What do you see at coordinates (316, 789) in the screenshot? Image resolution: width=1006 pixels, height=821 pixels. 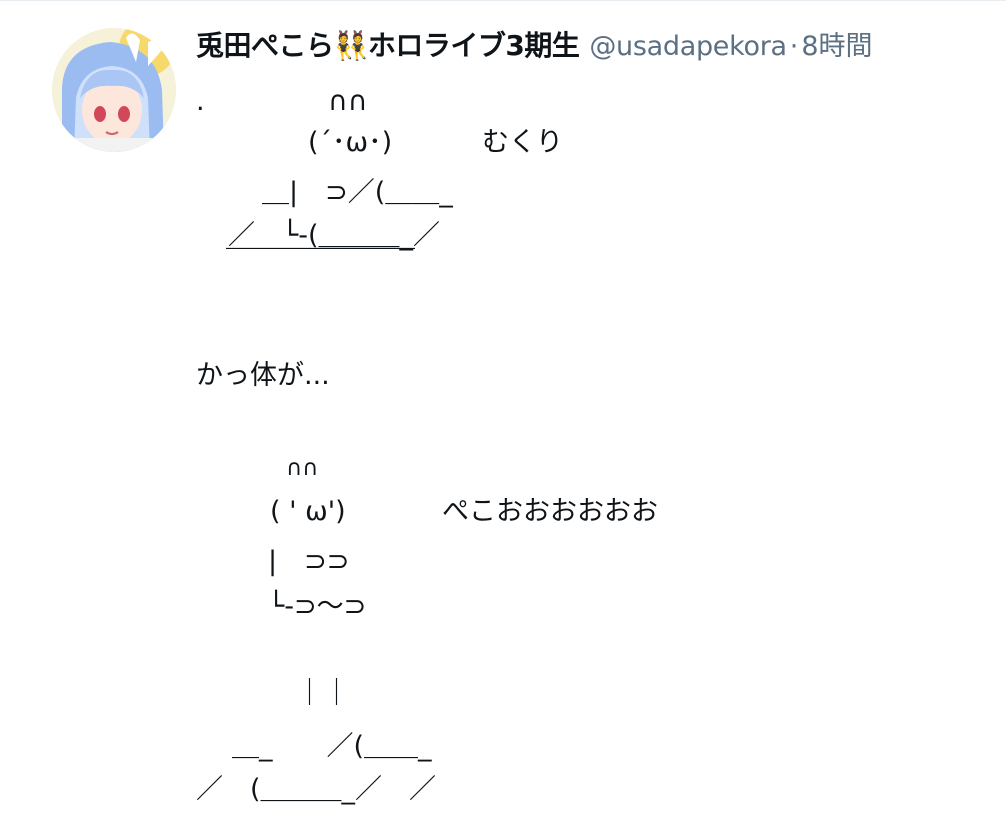 I see `art-line: ／ (＿＿＿_／ ／` at bounding box center [316, 789].